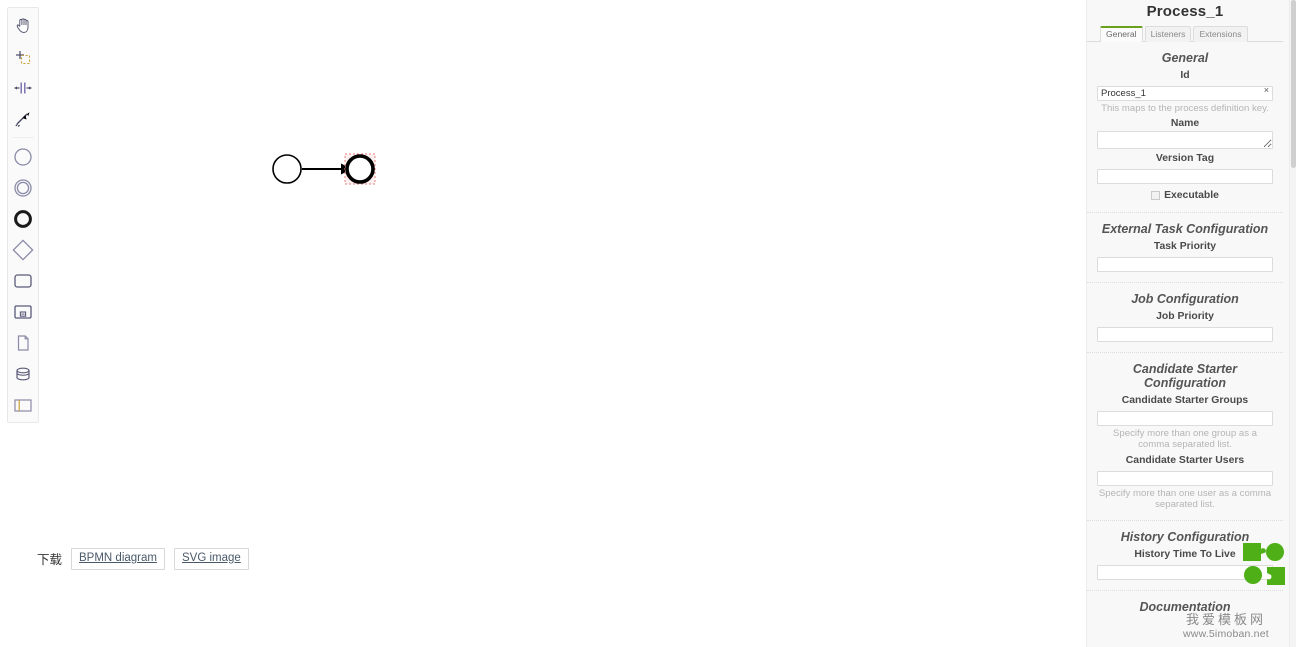 This screenshot has width=1296, height=647. What do you see at coordinates (50, 560) in the screenshot?
I see `download-label: 下载` at bounding box center [50, 560].